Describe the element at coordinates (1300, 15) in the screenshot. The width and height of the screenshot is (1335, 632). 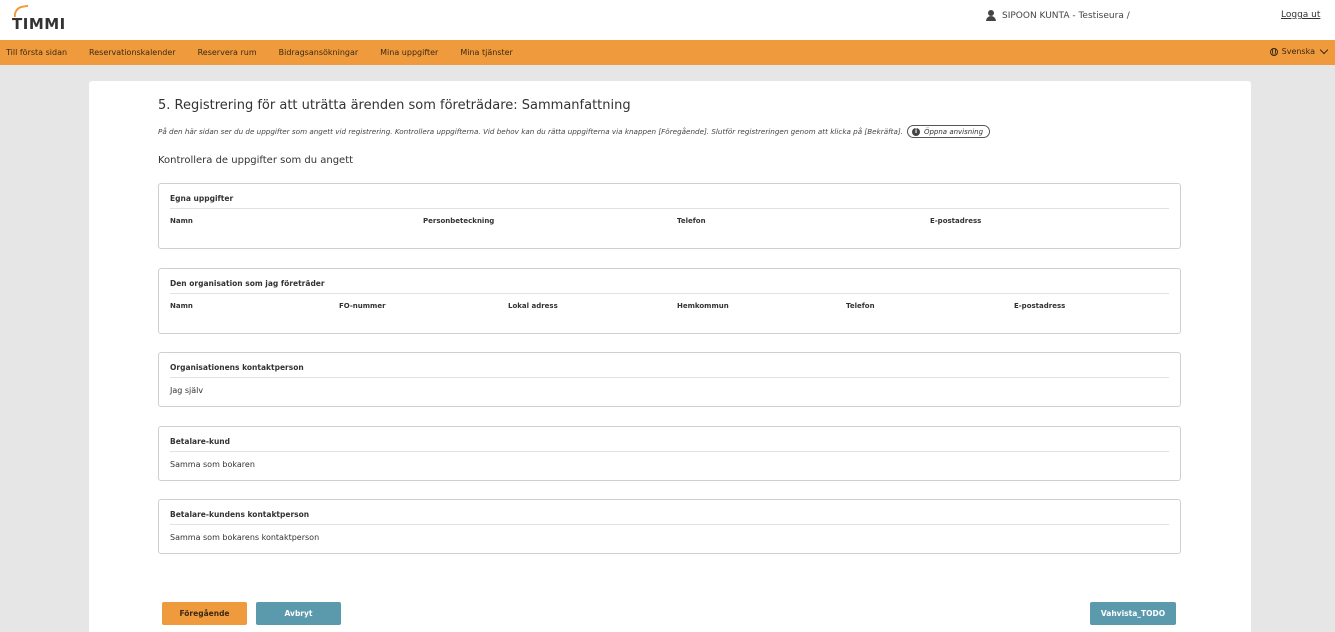
I see `logout-link: Logga ut` at that location.